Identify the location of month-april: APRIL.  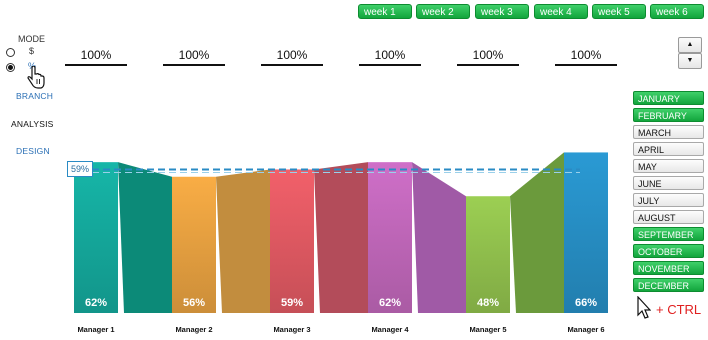
(668, 149).